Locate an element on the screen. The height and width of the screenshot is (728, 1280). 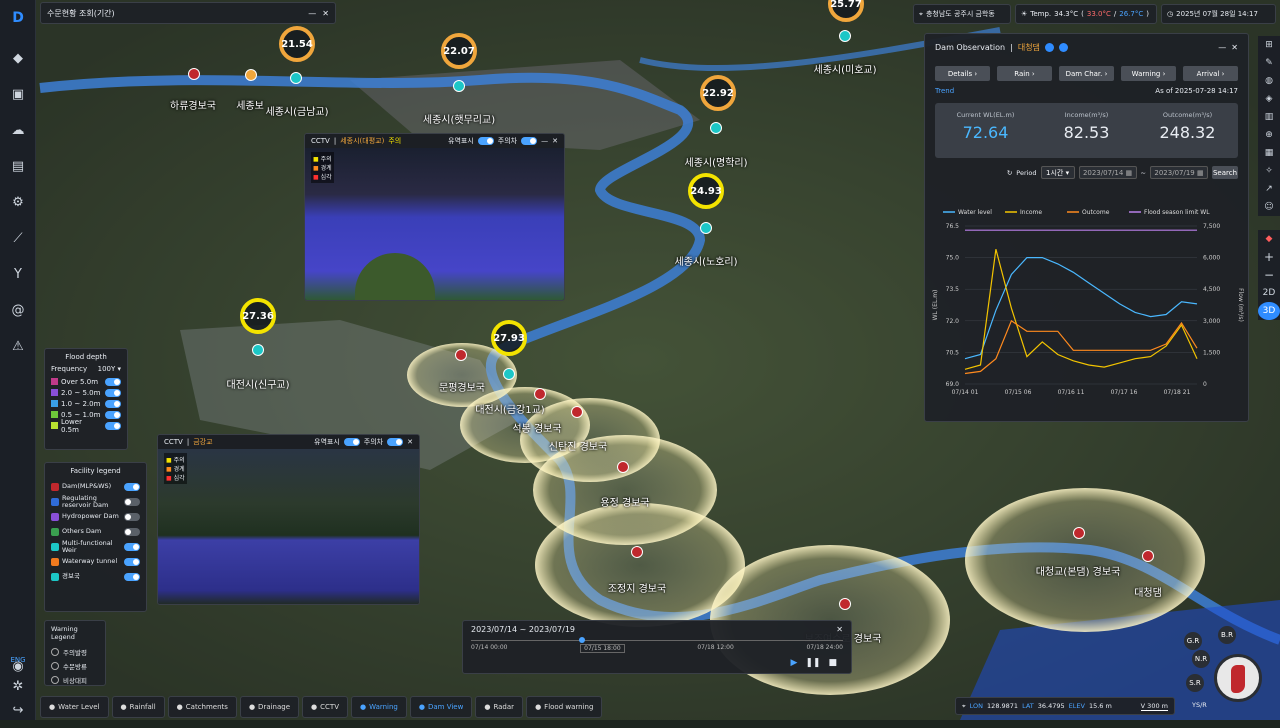
chart-icon: ▦ is located at coordinates (1269, 153).